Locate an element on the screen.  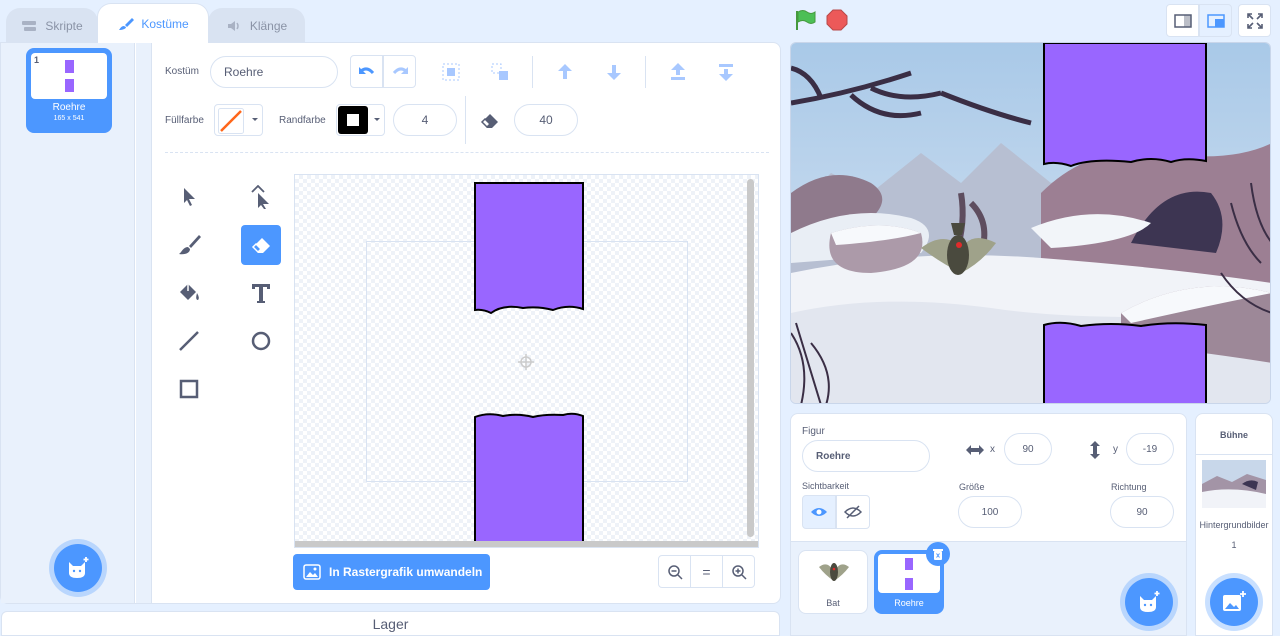
tool-select is located at coordinates (189, 197).